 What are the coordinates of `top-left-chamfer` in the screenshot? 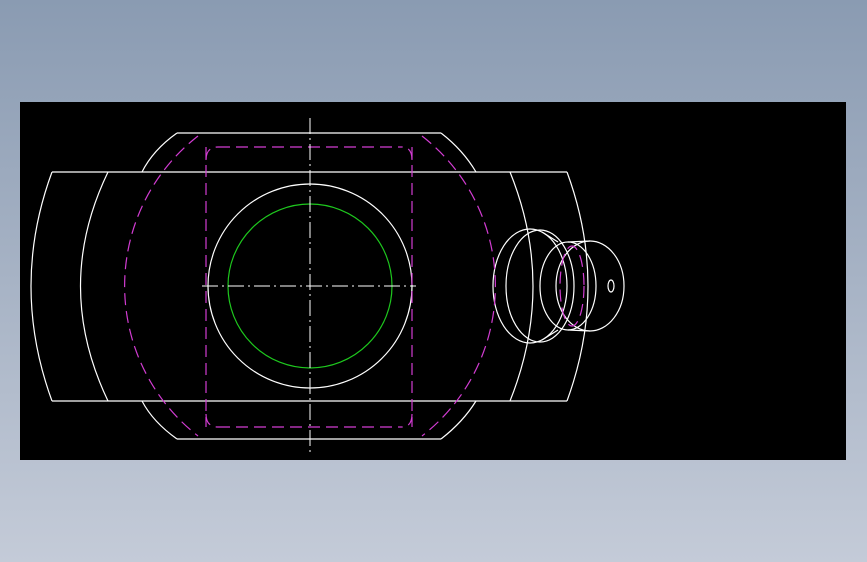 It's located at (159, 152).